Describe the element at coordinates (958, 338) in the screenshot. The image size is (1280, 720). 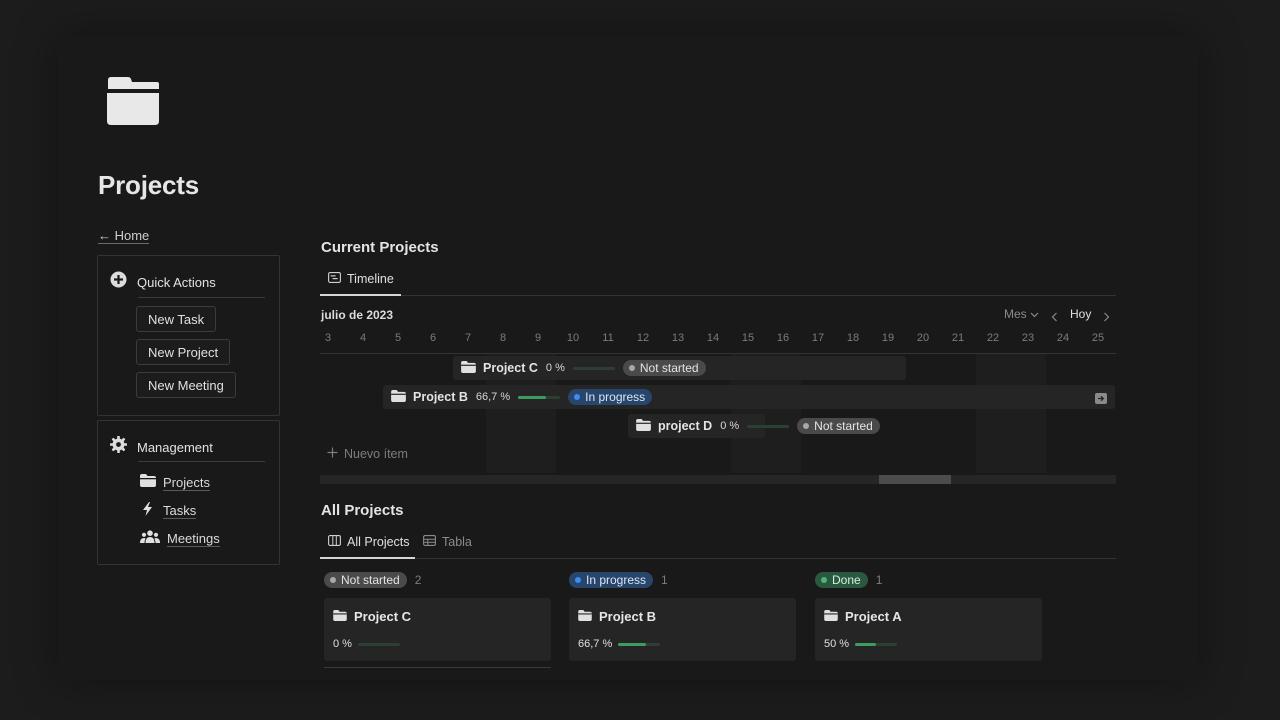
I see `timeline-day-tick: 21` at that location.